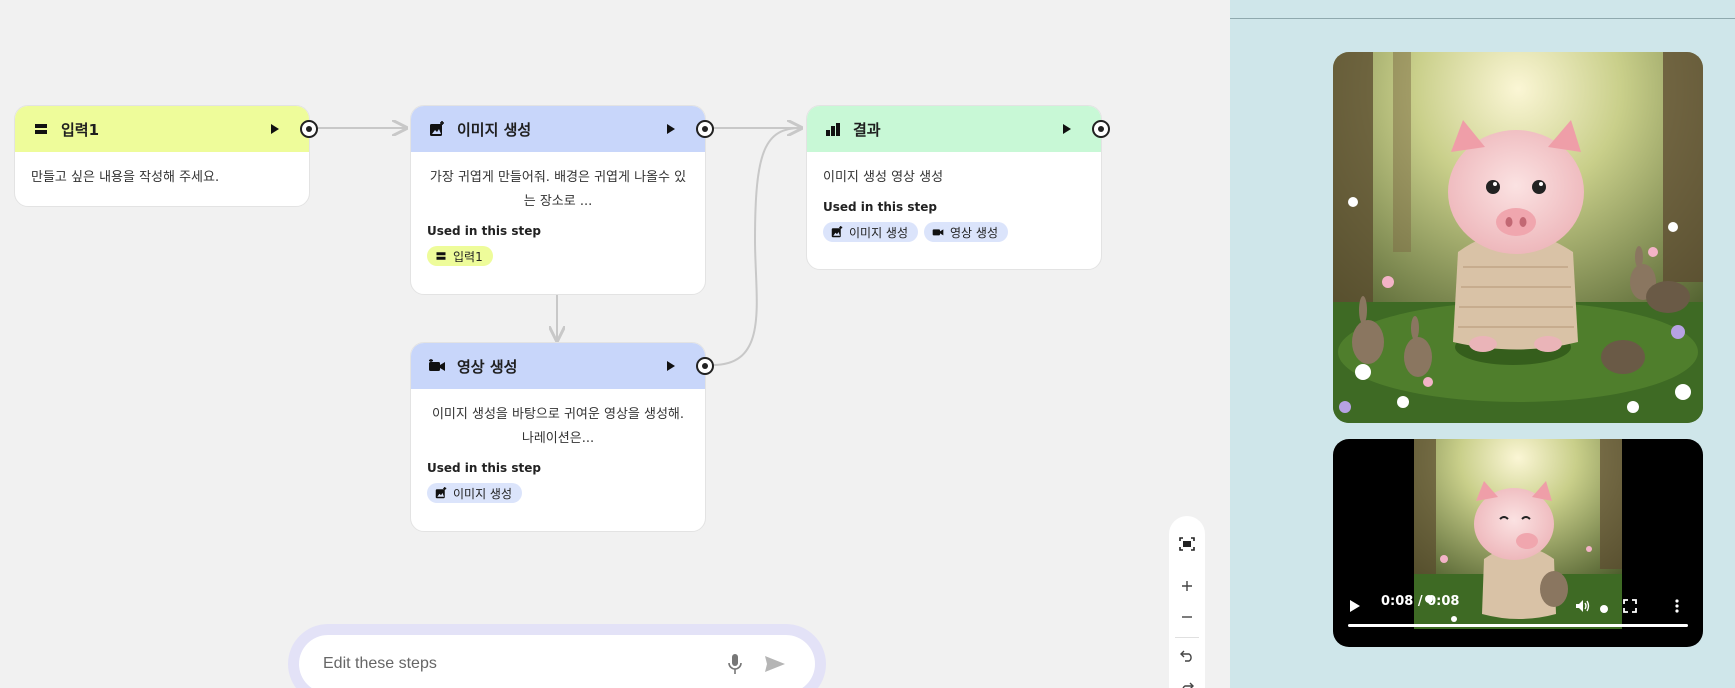 This screenshot has width=1735, height=688. I want to click on chip-input1: 입력1, so click(460, 256).